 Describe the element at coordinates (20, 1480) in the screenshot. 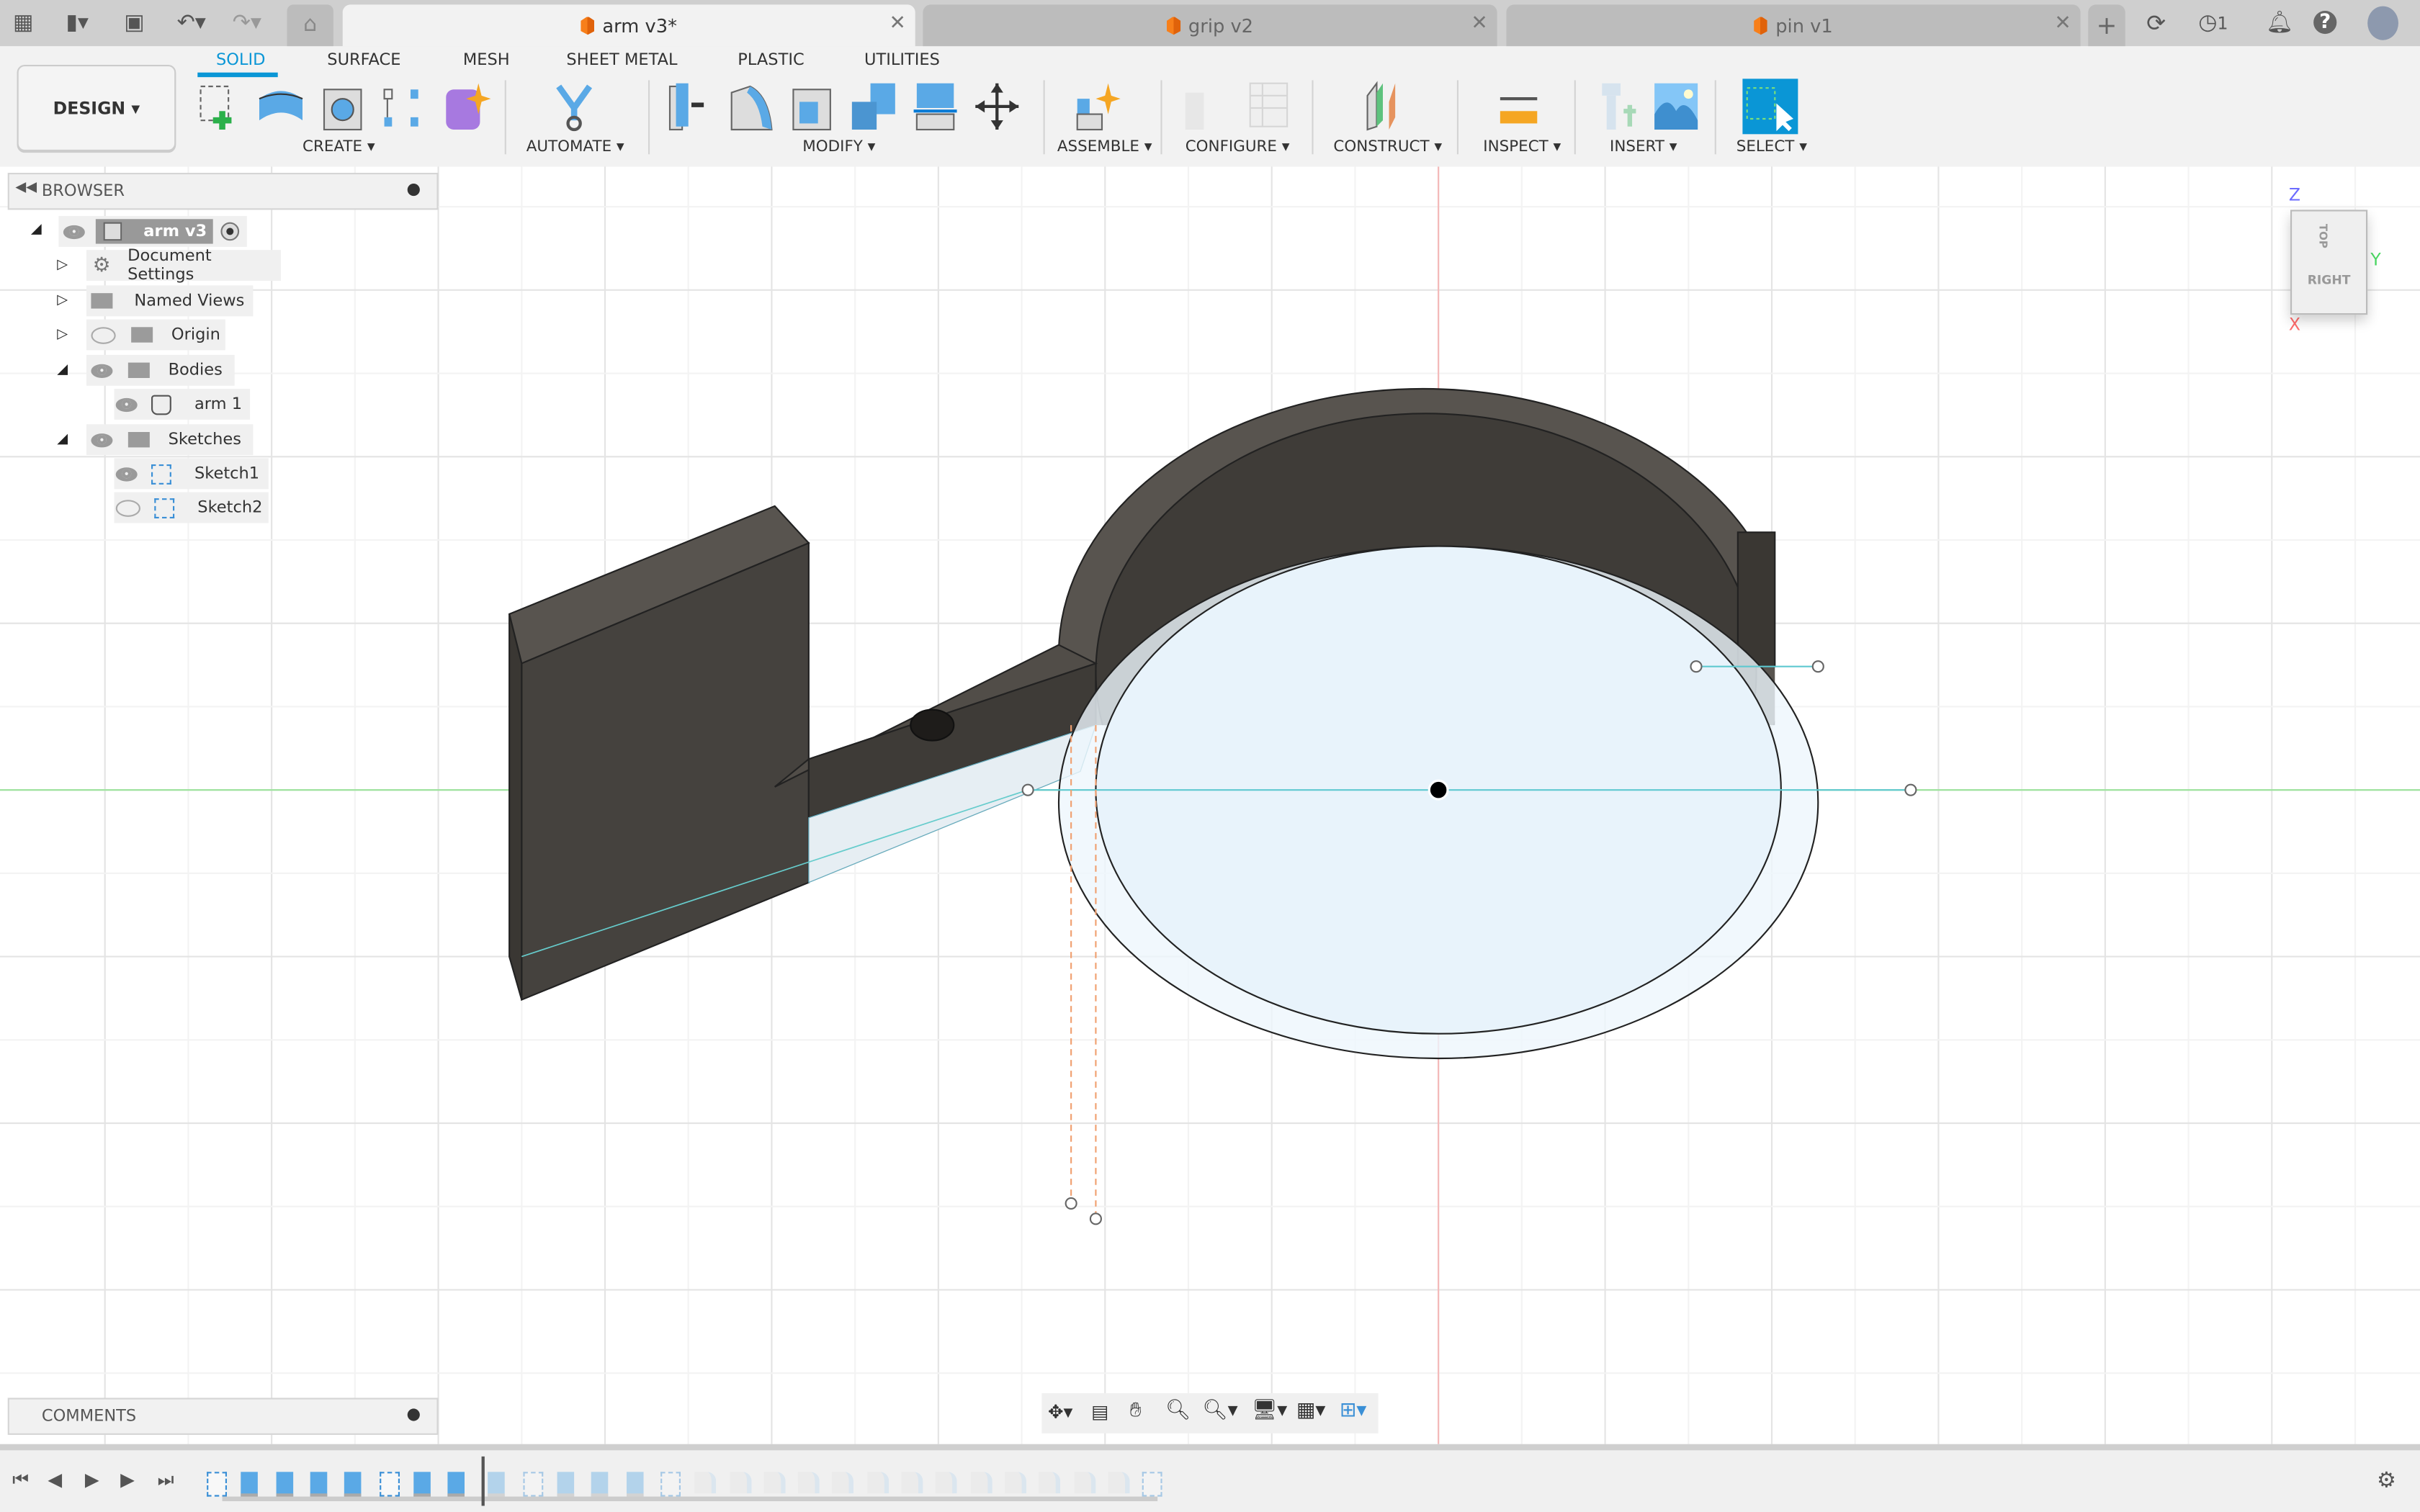

I see `go-to-start-icon: ⏮` at that location.